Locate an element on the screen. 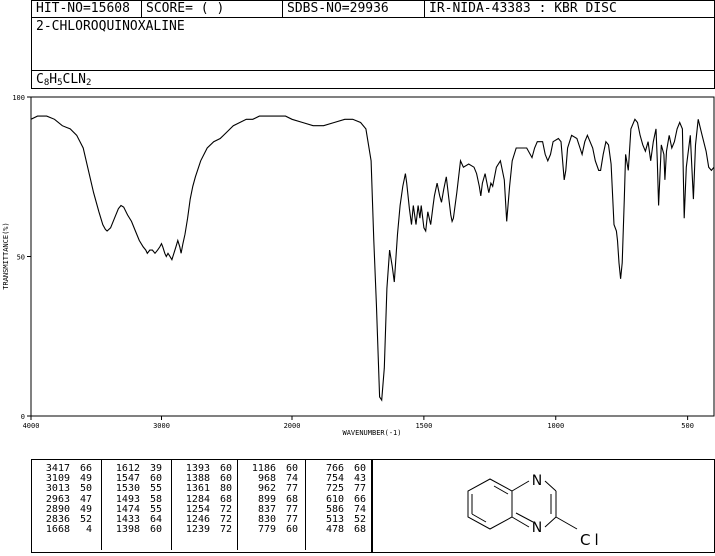 The height and width of the screenshot is (556, 715). peak-transmittance: 72 is located at coordinates (225, 530).